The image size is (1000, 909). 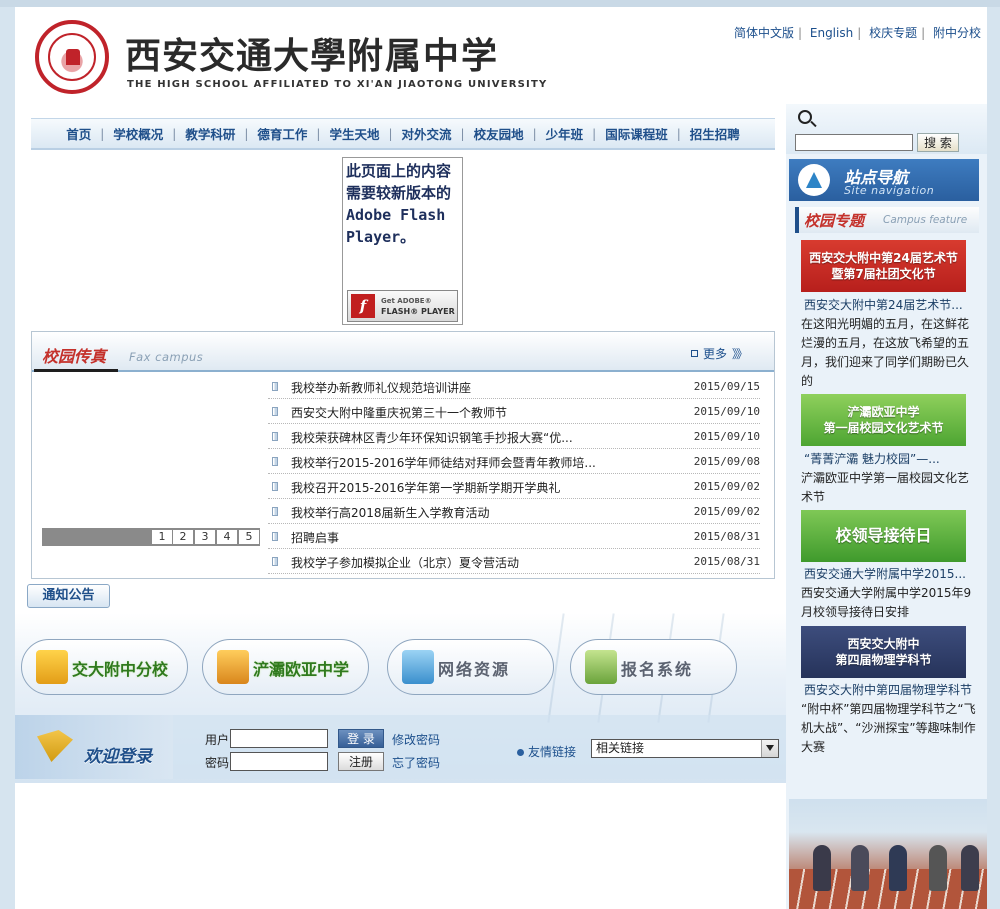 What do you see at coordinates (715, 133) in the screenshot?
I see `nav-admission: 招生招聘` at bounding box center [715, 133].